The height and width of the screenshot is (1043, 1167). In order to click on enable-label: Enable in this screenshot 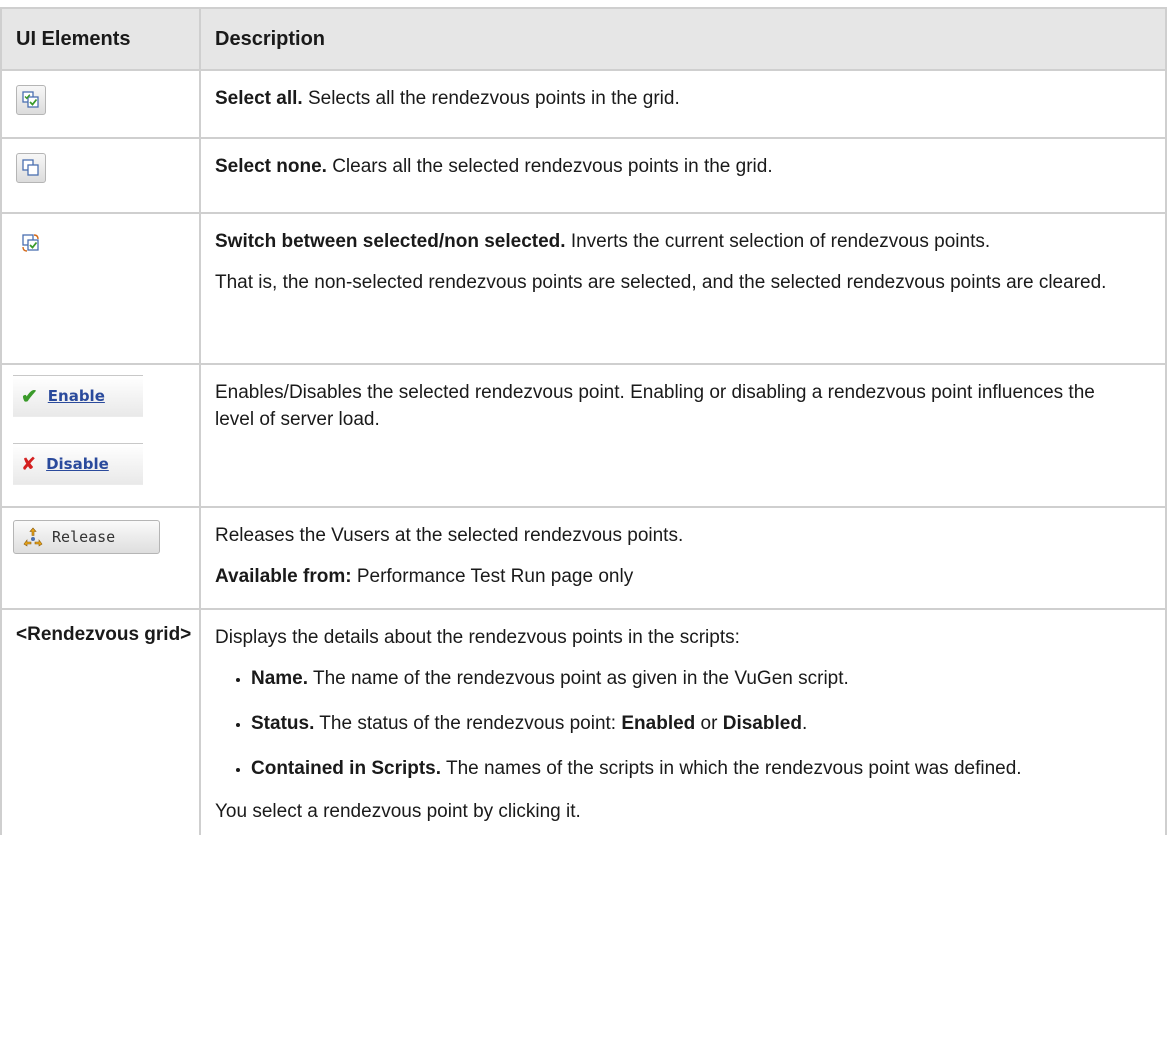, I will do `click(76, 396)`.